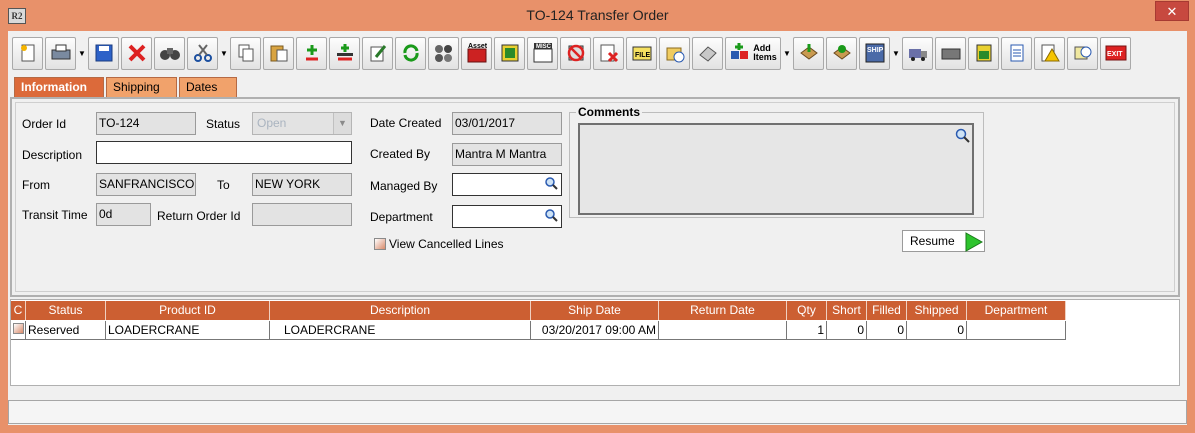 The image size is (1195, 433). I want to click on order-id-field: TO-124, so click(146, 123).